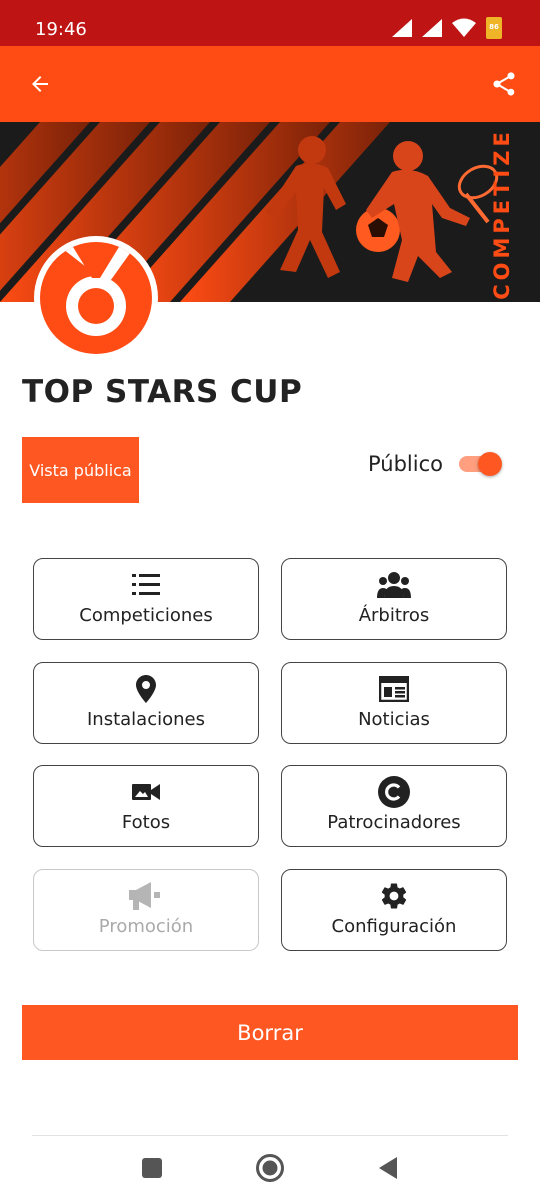  I want to click on news-label: Noticias, so click(394, 719).